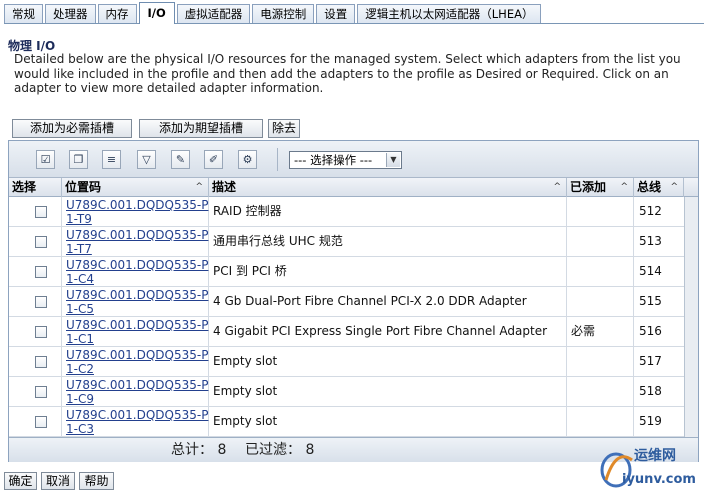 This screenshot has height=493, width=704. What do you see at coordinates (137, 212) in the screenshot?
I see `location-code-link: U789C.001.DQDQ535-P1-T9` at bounding box center [137, 212].